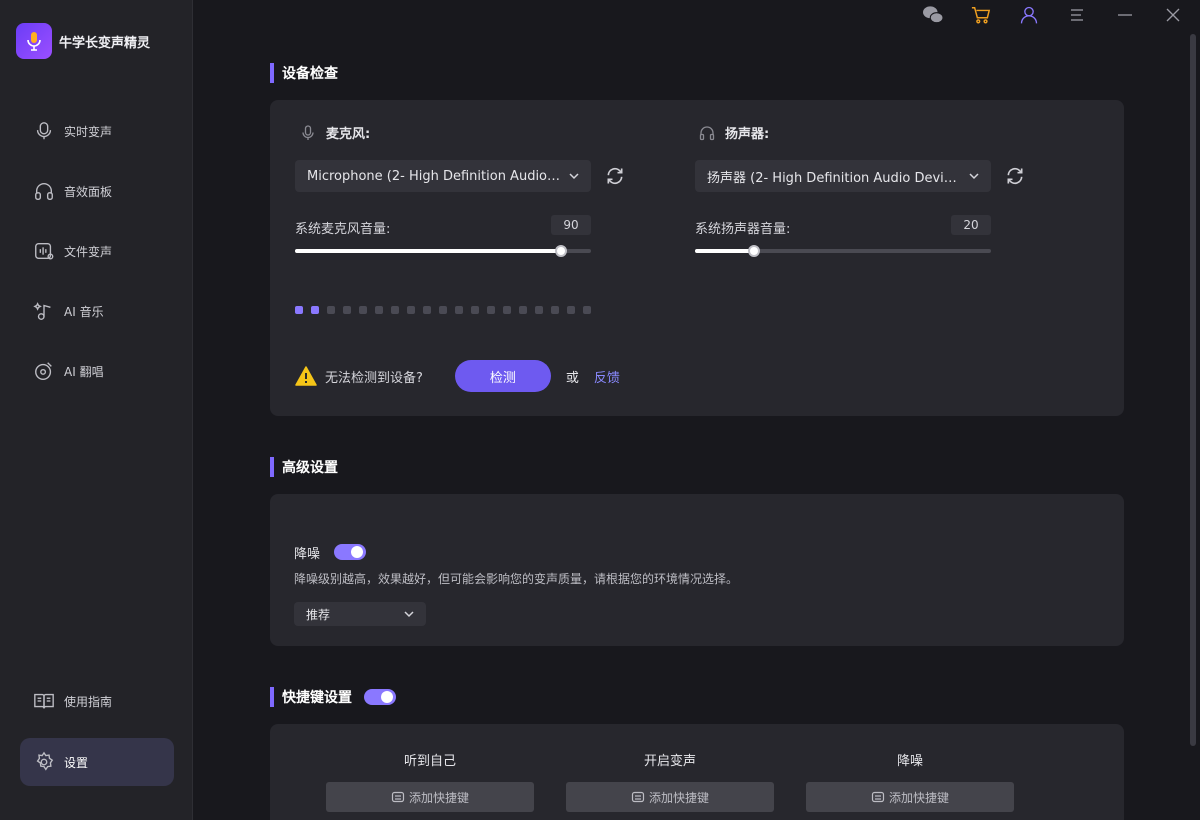 This screenshot has height=820, width=1200. What do you see at coordinates (843, 251) in the screenshot?
I see `speaker-volume-slider` at bounding box center [843, 251].